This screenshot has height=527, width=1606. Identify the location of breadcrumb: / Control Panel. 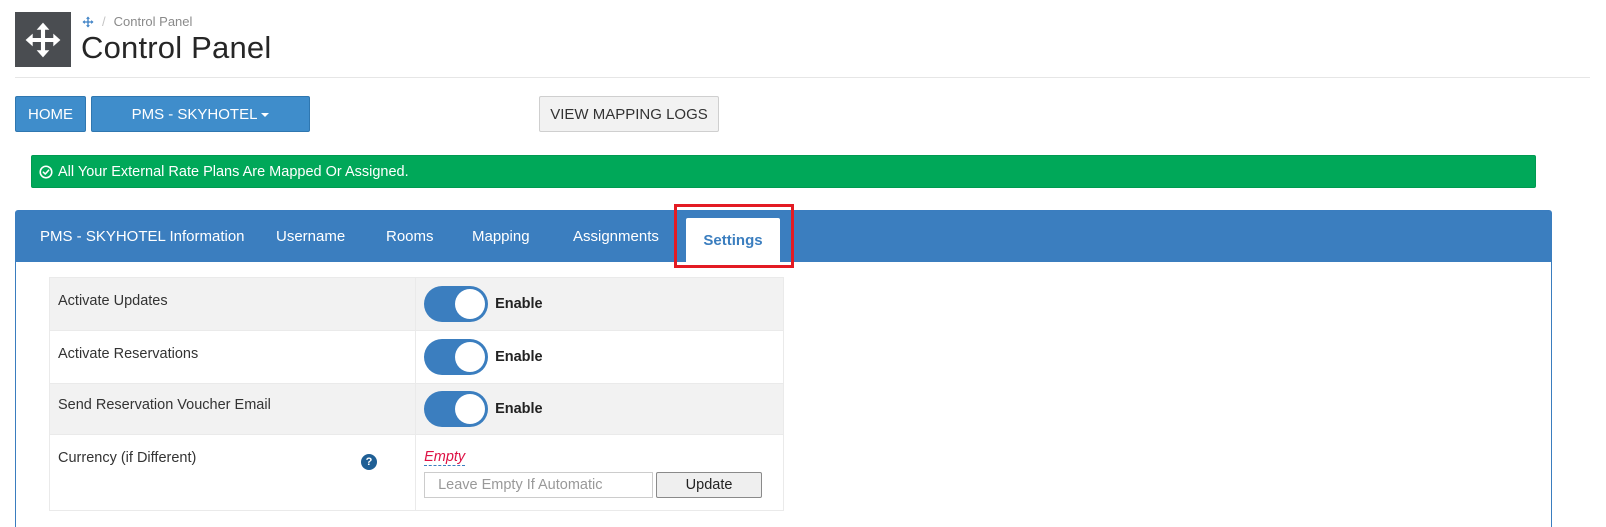
(137, 21).